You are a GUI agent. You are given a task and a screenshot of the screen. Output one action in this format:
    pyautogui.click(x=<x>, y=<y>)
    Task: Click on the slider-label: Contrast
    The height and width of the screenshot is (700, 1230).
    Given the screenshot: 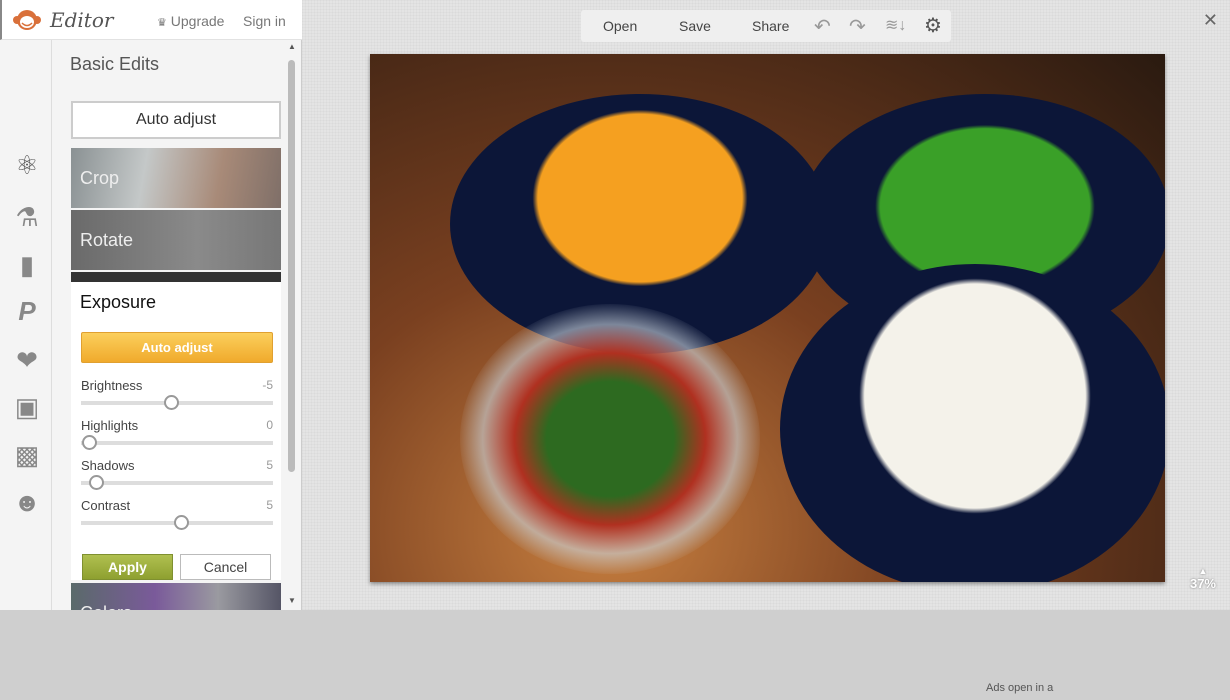 What is the action you would take?
    pyautogui.click(x=106, y=505)
    